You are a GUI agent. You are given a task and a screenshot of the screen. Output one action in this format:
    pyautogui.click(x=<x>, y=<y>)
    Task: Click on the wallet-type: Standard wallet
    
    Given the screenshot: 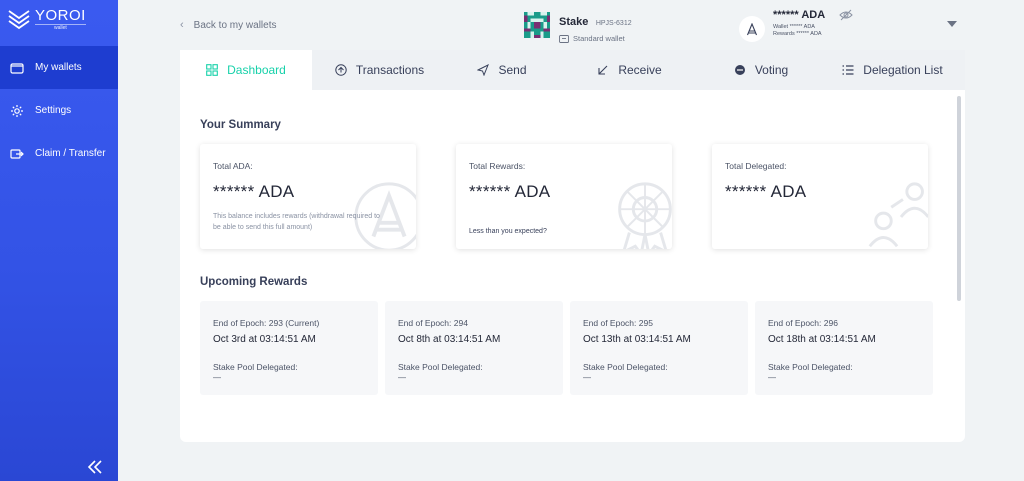 What is the action you would take?
    pyautogui.click(x=599, y=38)
    